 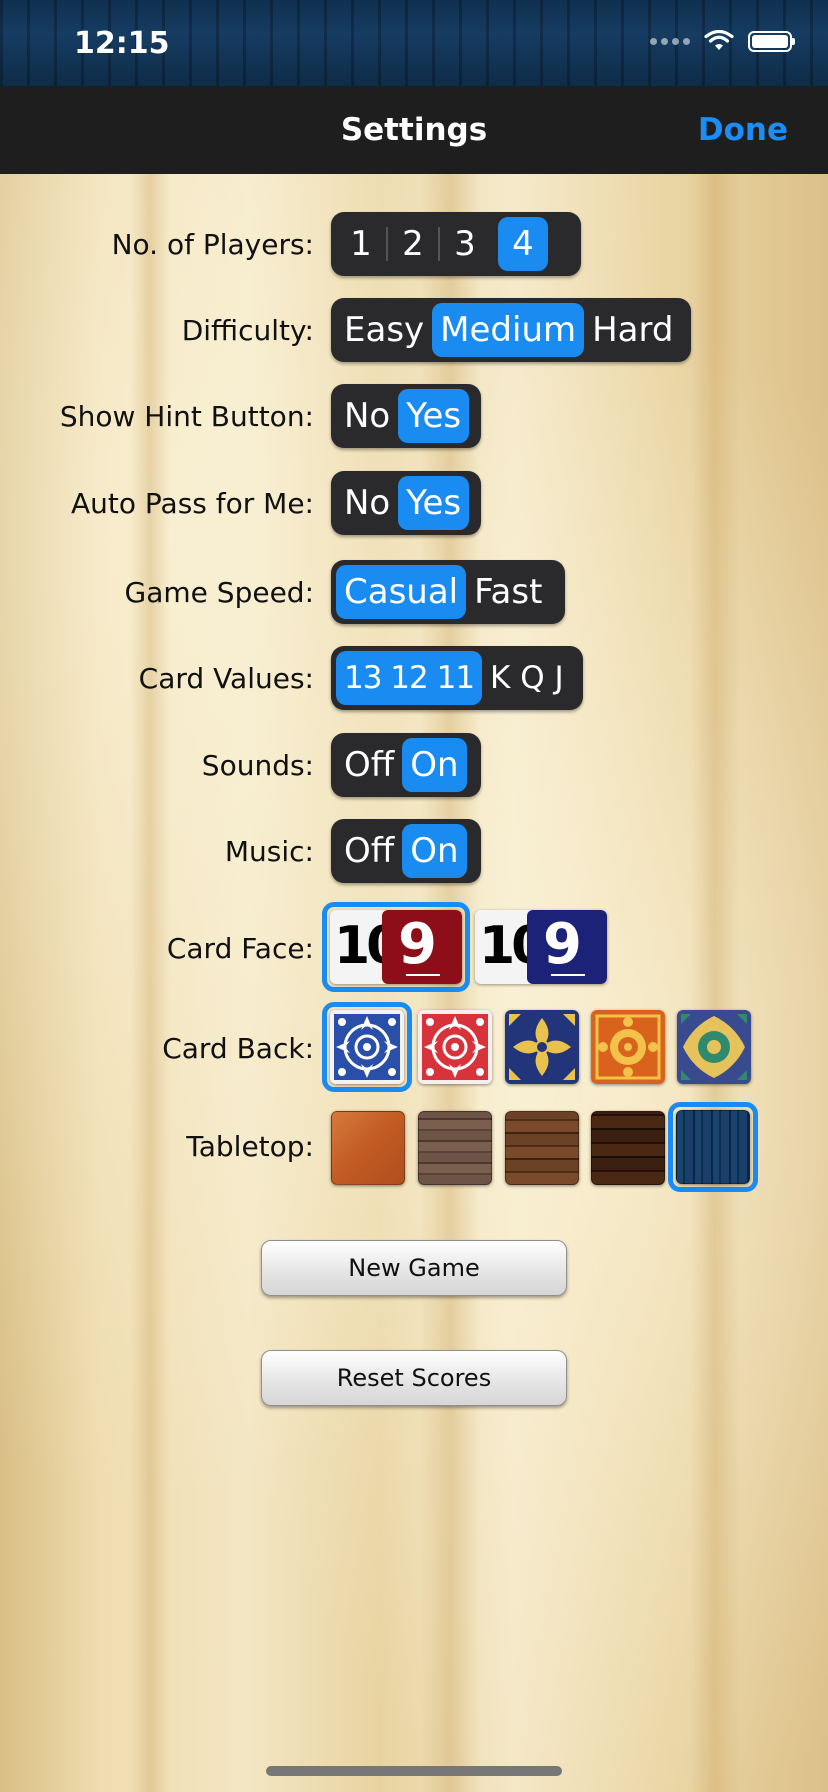 I want to click on players-label: No. of Players:, so click(x=212, y=244).